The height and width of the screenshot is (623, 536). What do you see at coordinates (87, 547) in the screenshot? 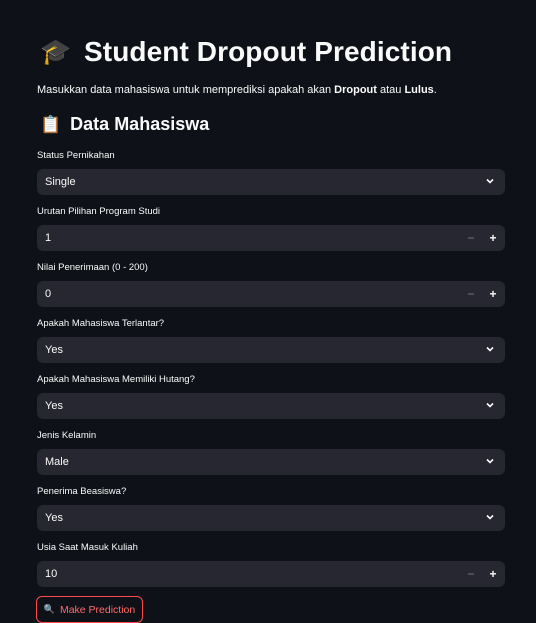
I see `field-label: Usia Saat Masuk Kuliah` at bounding box center [87, 547].